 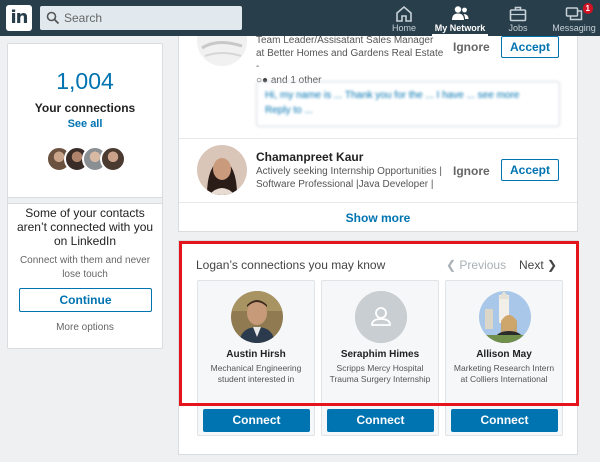 I want to click on show-more-button: Show more, so click(x=378, y=218).